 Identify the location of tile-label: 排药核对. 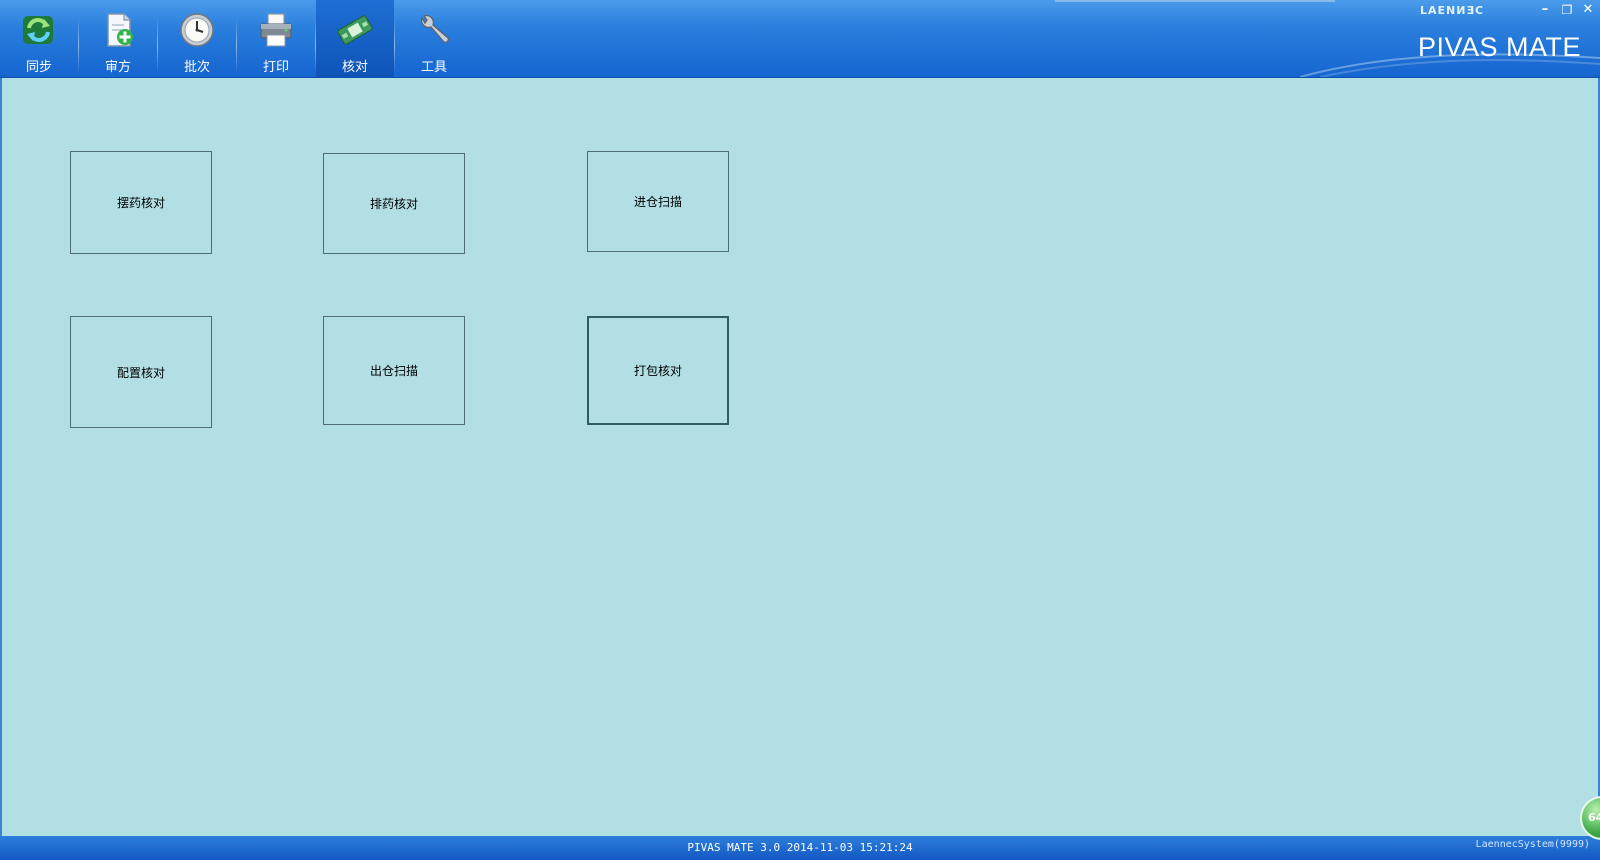
(393, 204).